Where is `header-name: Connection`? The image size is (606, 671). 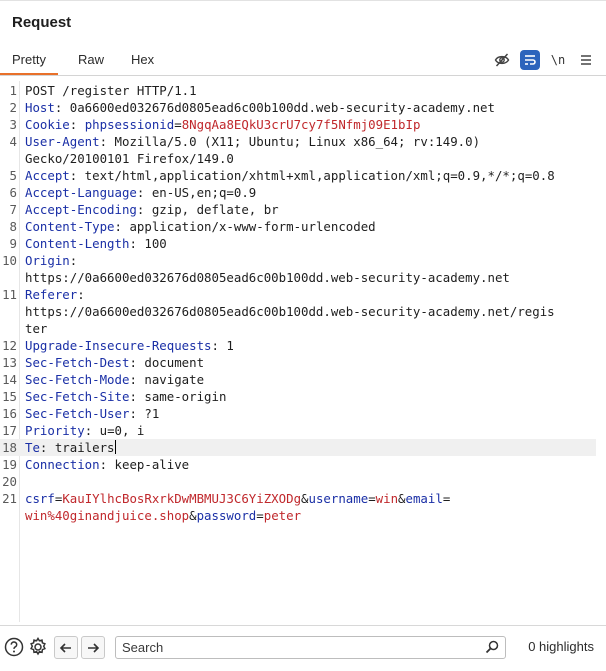
header-name: Connection is located at coordinates (62, 464).